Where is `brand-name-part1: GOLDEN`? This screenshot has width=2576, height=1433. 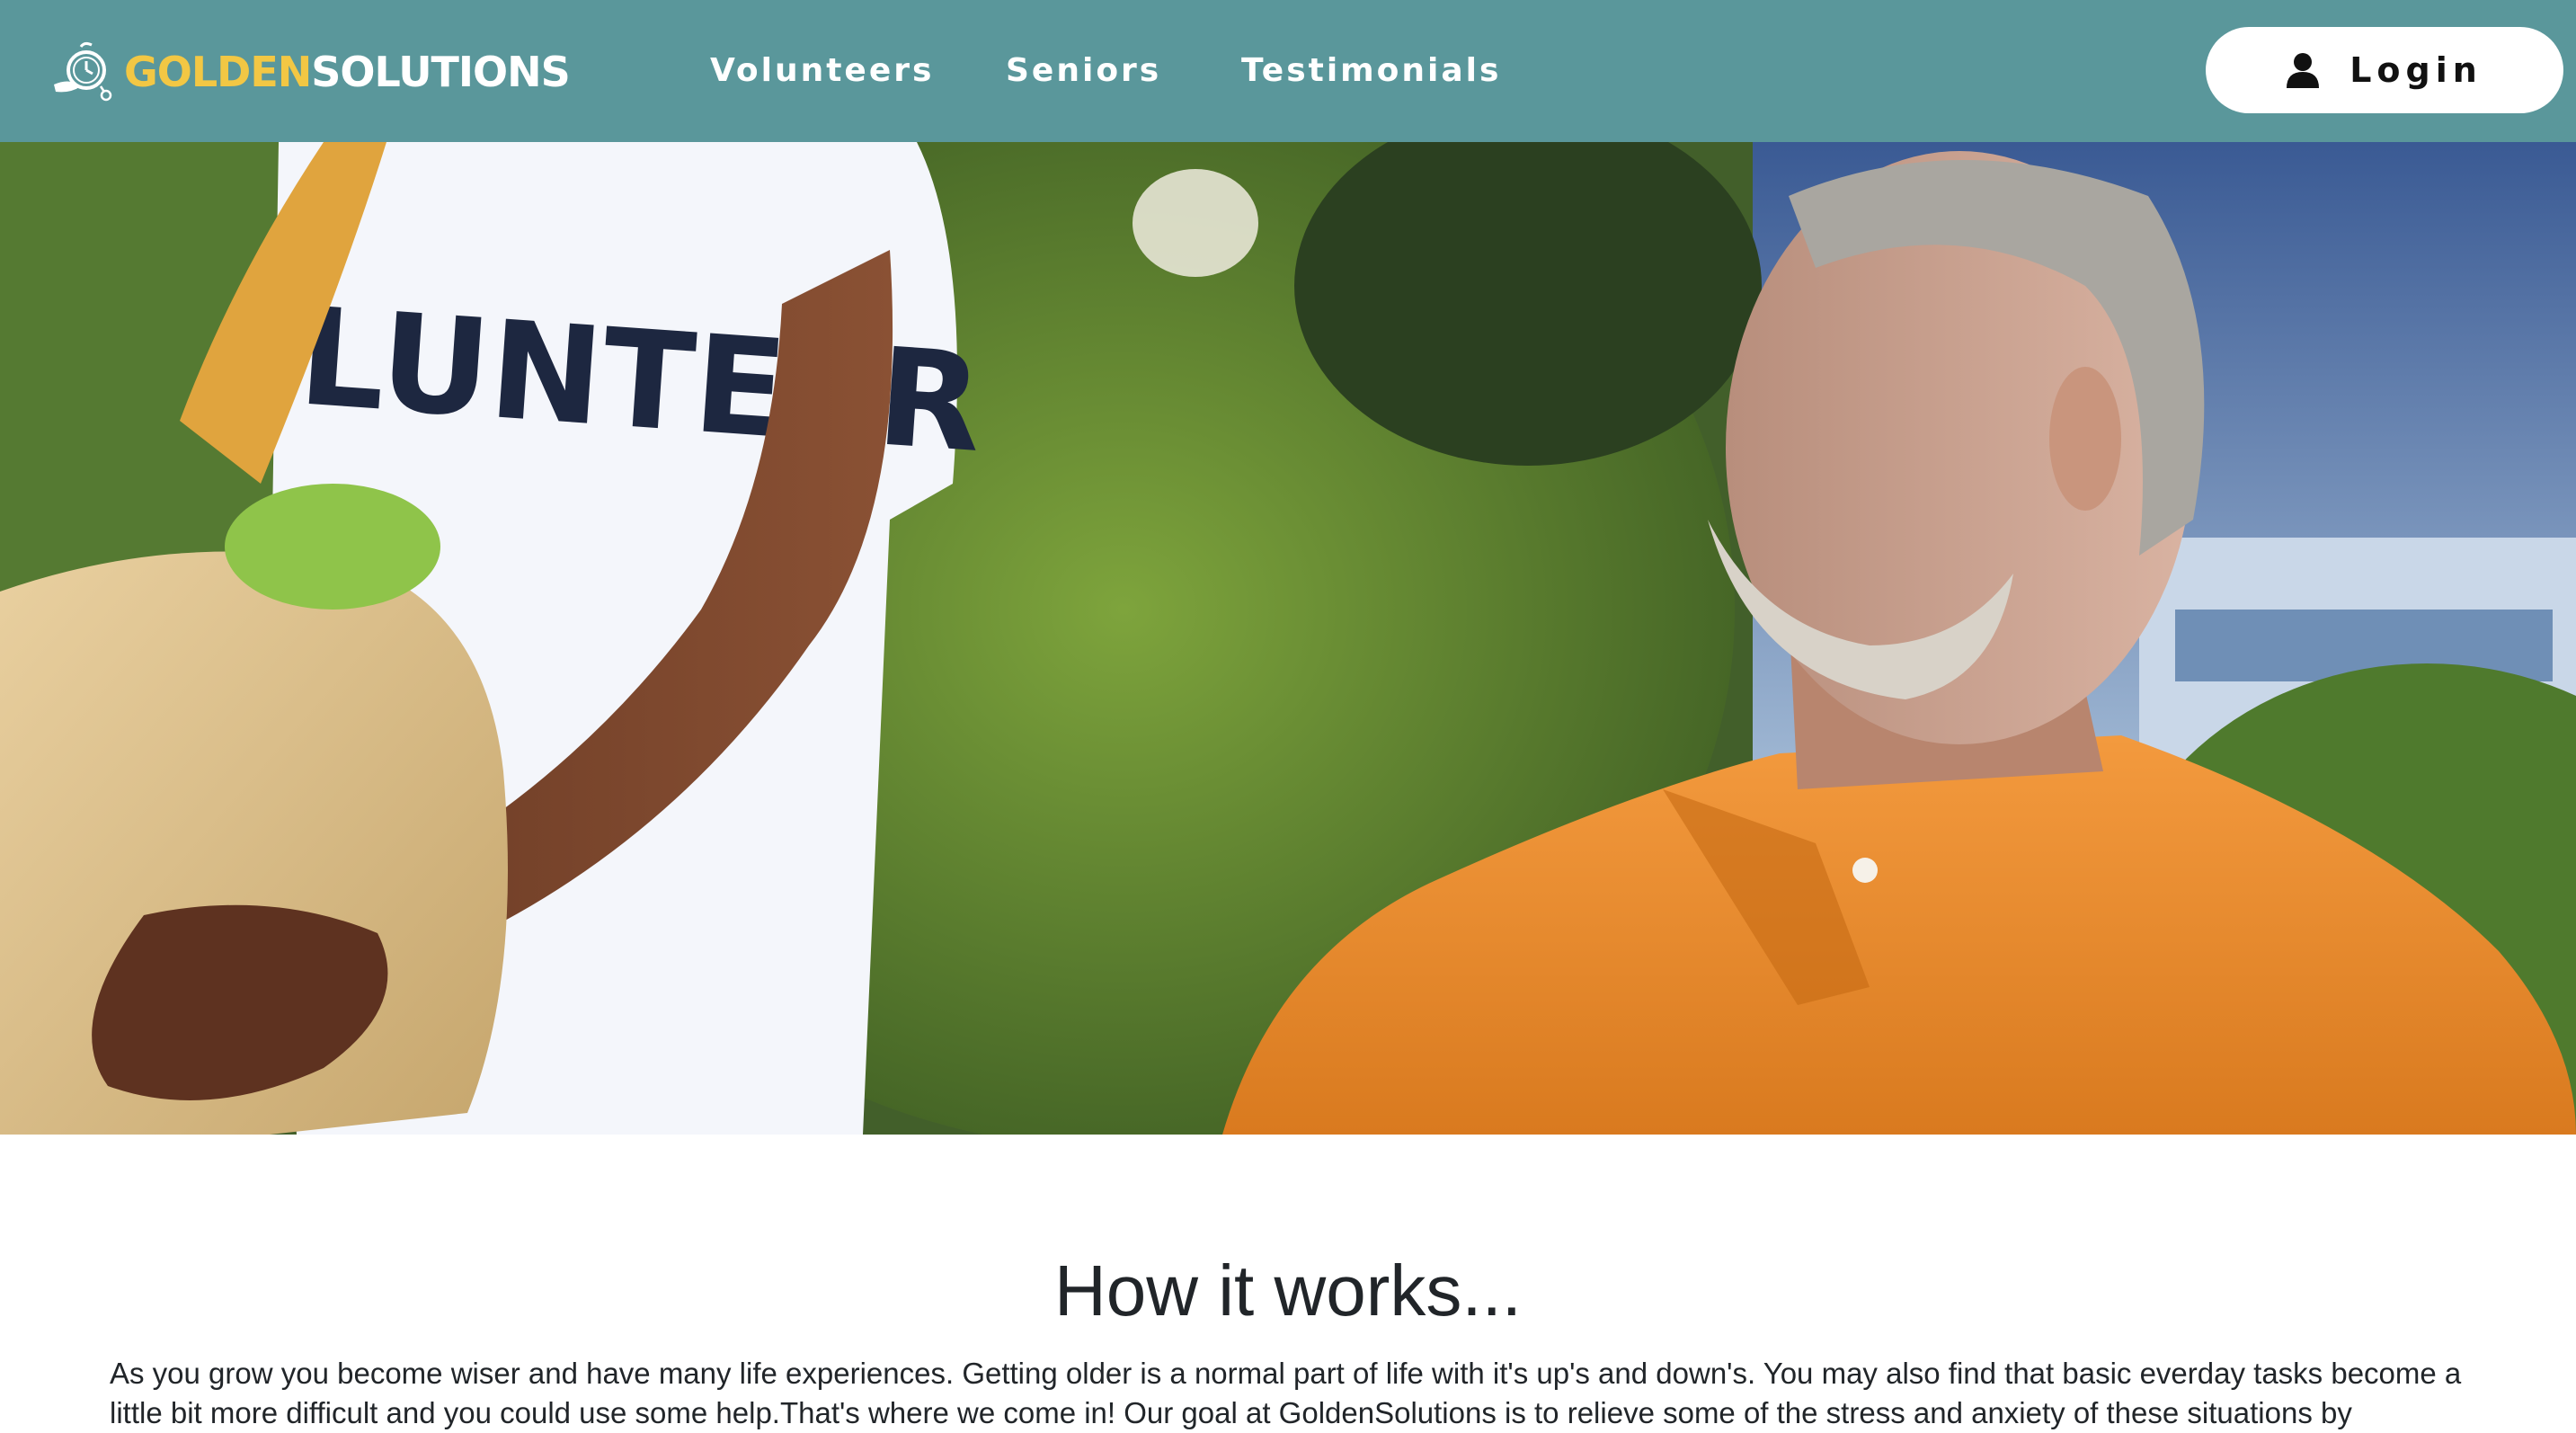
brand-name-part1: GOLDEN is located at coordinates (218, 72).